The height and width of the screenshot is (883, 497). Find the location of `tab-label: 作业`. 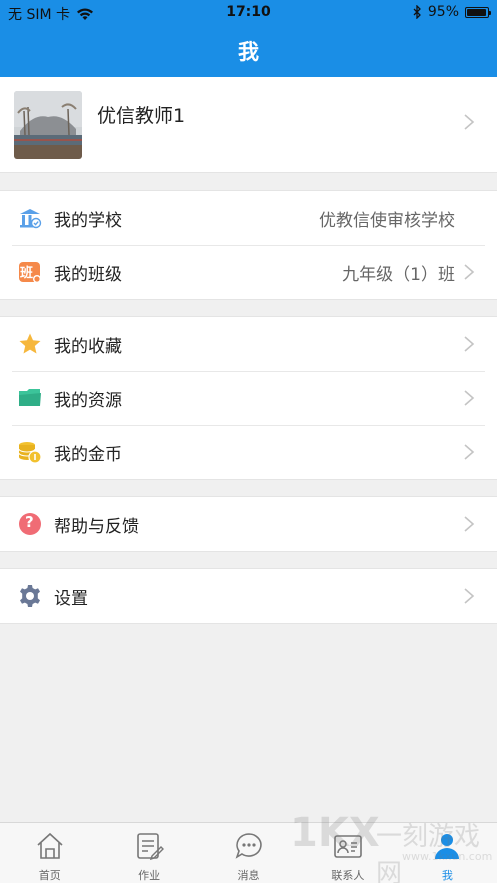

tab-label: 作业 is located at coordinates (149, 875).